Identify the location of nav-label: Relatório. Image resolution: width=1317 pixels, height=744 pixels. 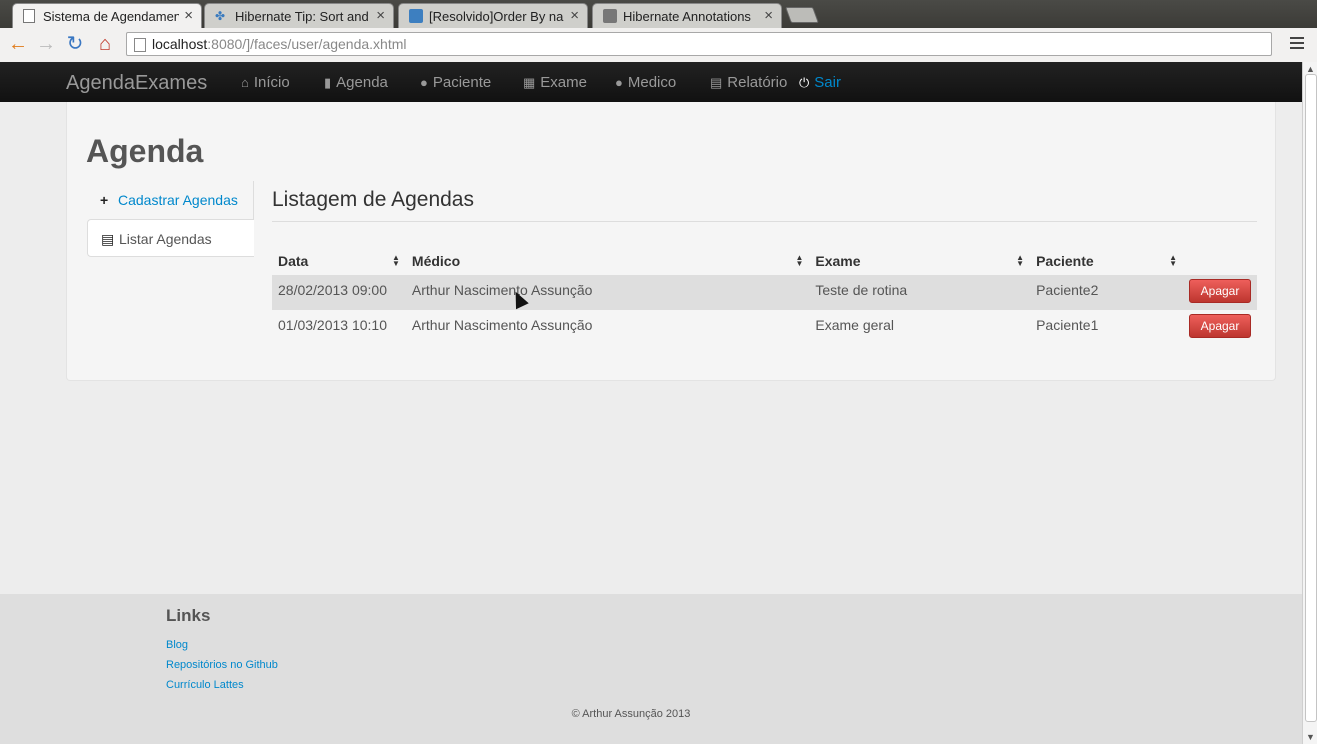
(757, 82).